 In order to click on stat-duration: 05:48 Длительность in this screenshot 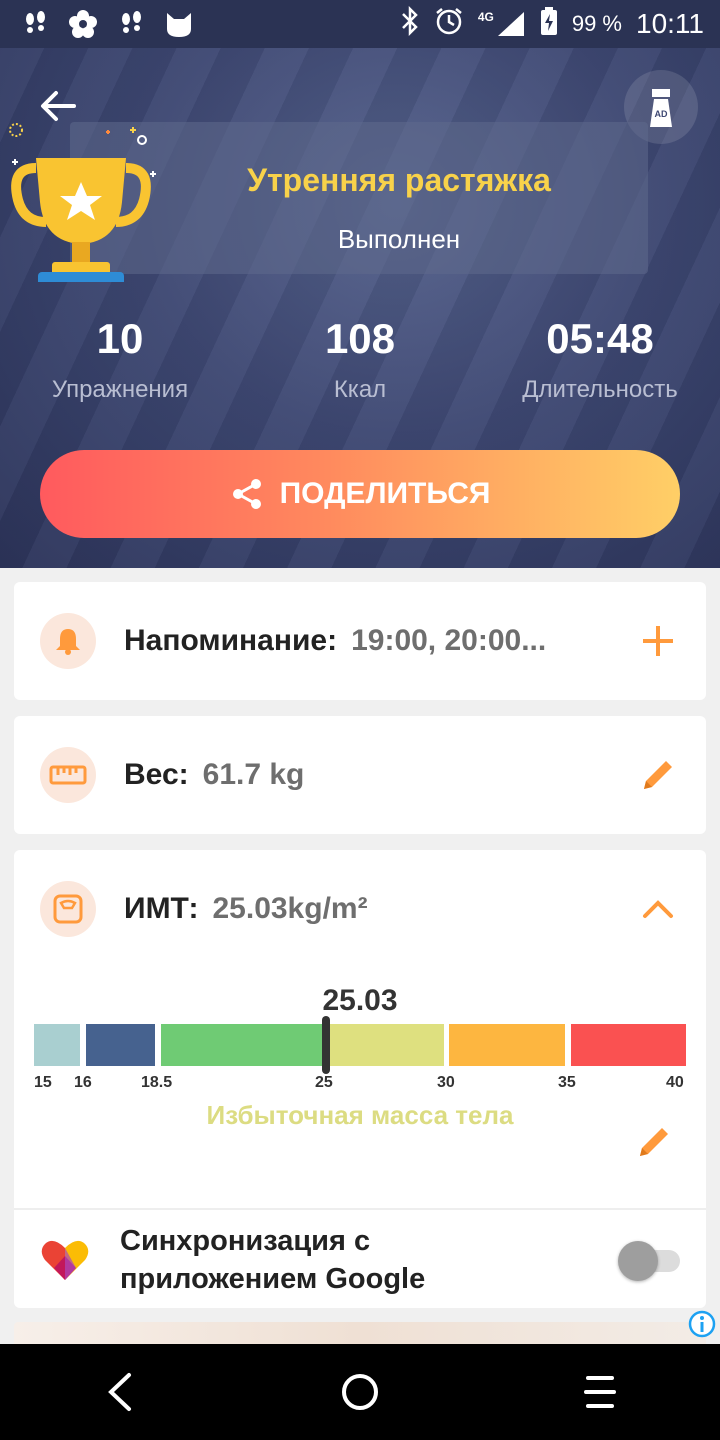, I will do `click(600, 357)`.